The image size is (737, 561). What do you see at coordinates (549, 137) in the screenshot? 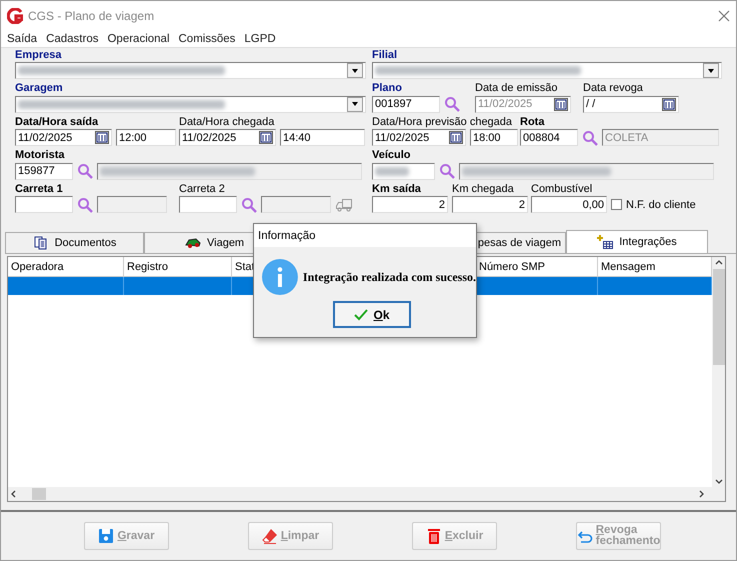
I see `text-field: 008804` at bounding box center [549, 137].